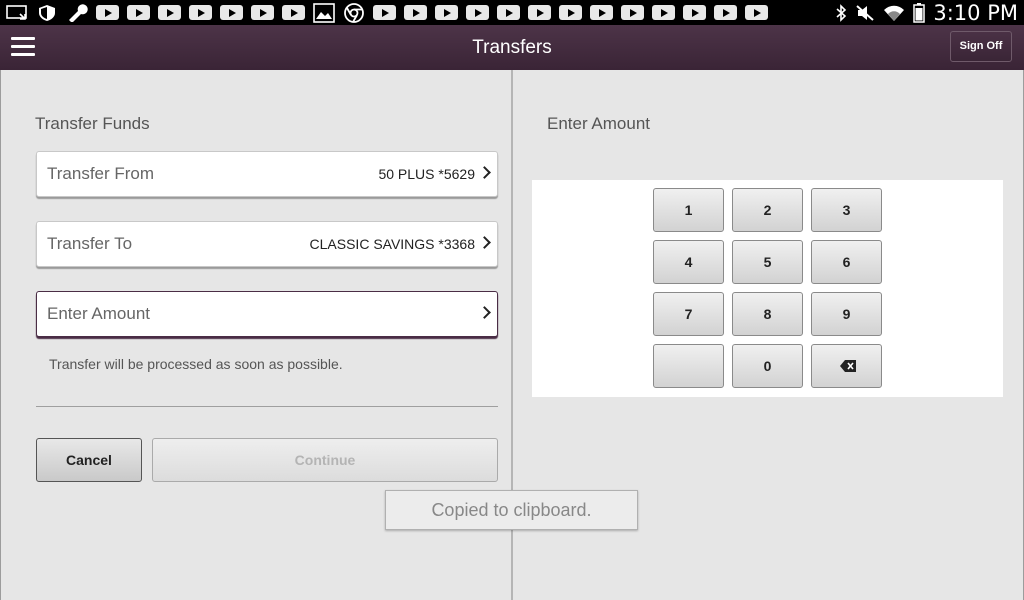 Image resolution: width=1024 pixels, height=600 pixels. I want to click on transfer-funds-heading: Transfer Funds, so click(92, 123).